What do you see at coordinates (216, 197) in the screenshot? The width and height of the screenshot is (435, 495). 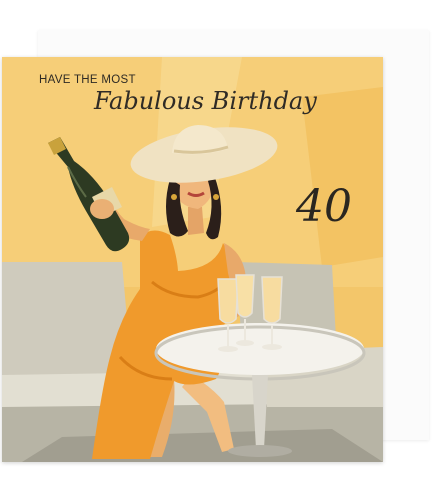 I see `earring-right` at bounding box center [216, 197].